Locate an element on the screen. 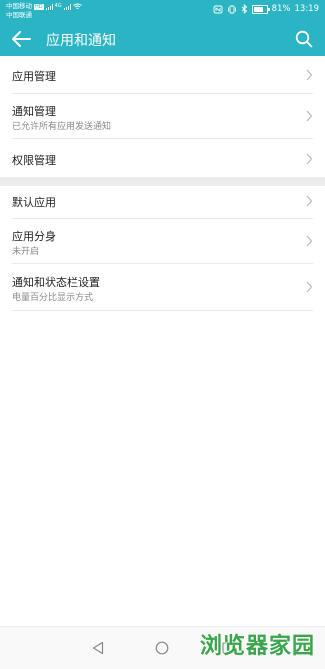 This screenshot has height=669, width=325. list-item-title: 权限管理 is located at coordinates (34, 160).